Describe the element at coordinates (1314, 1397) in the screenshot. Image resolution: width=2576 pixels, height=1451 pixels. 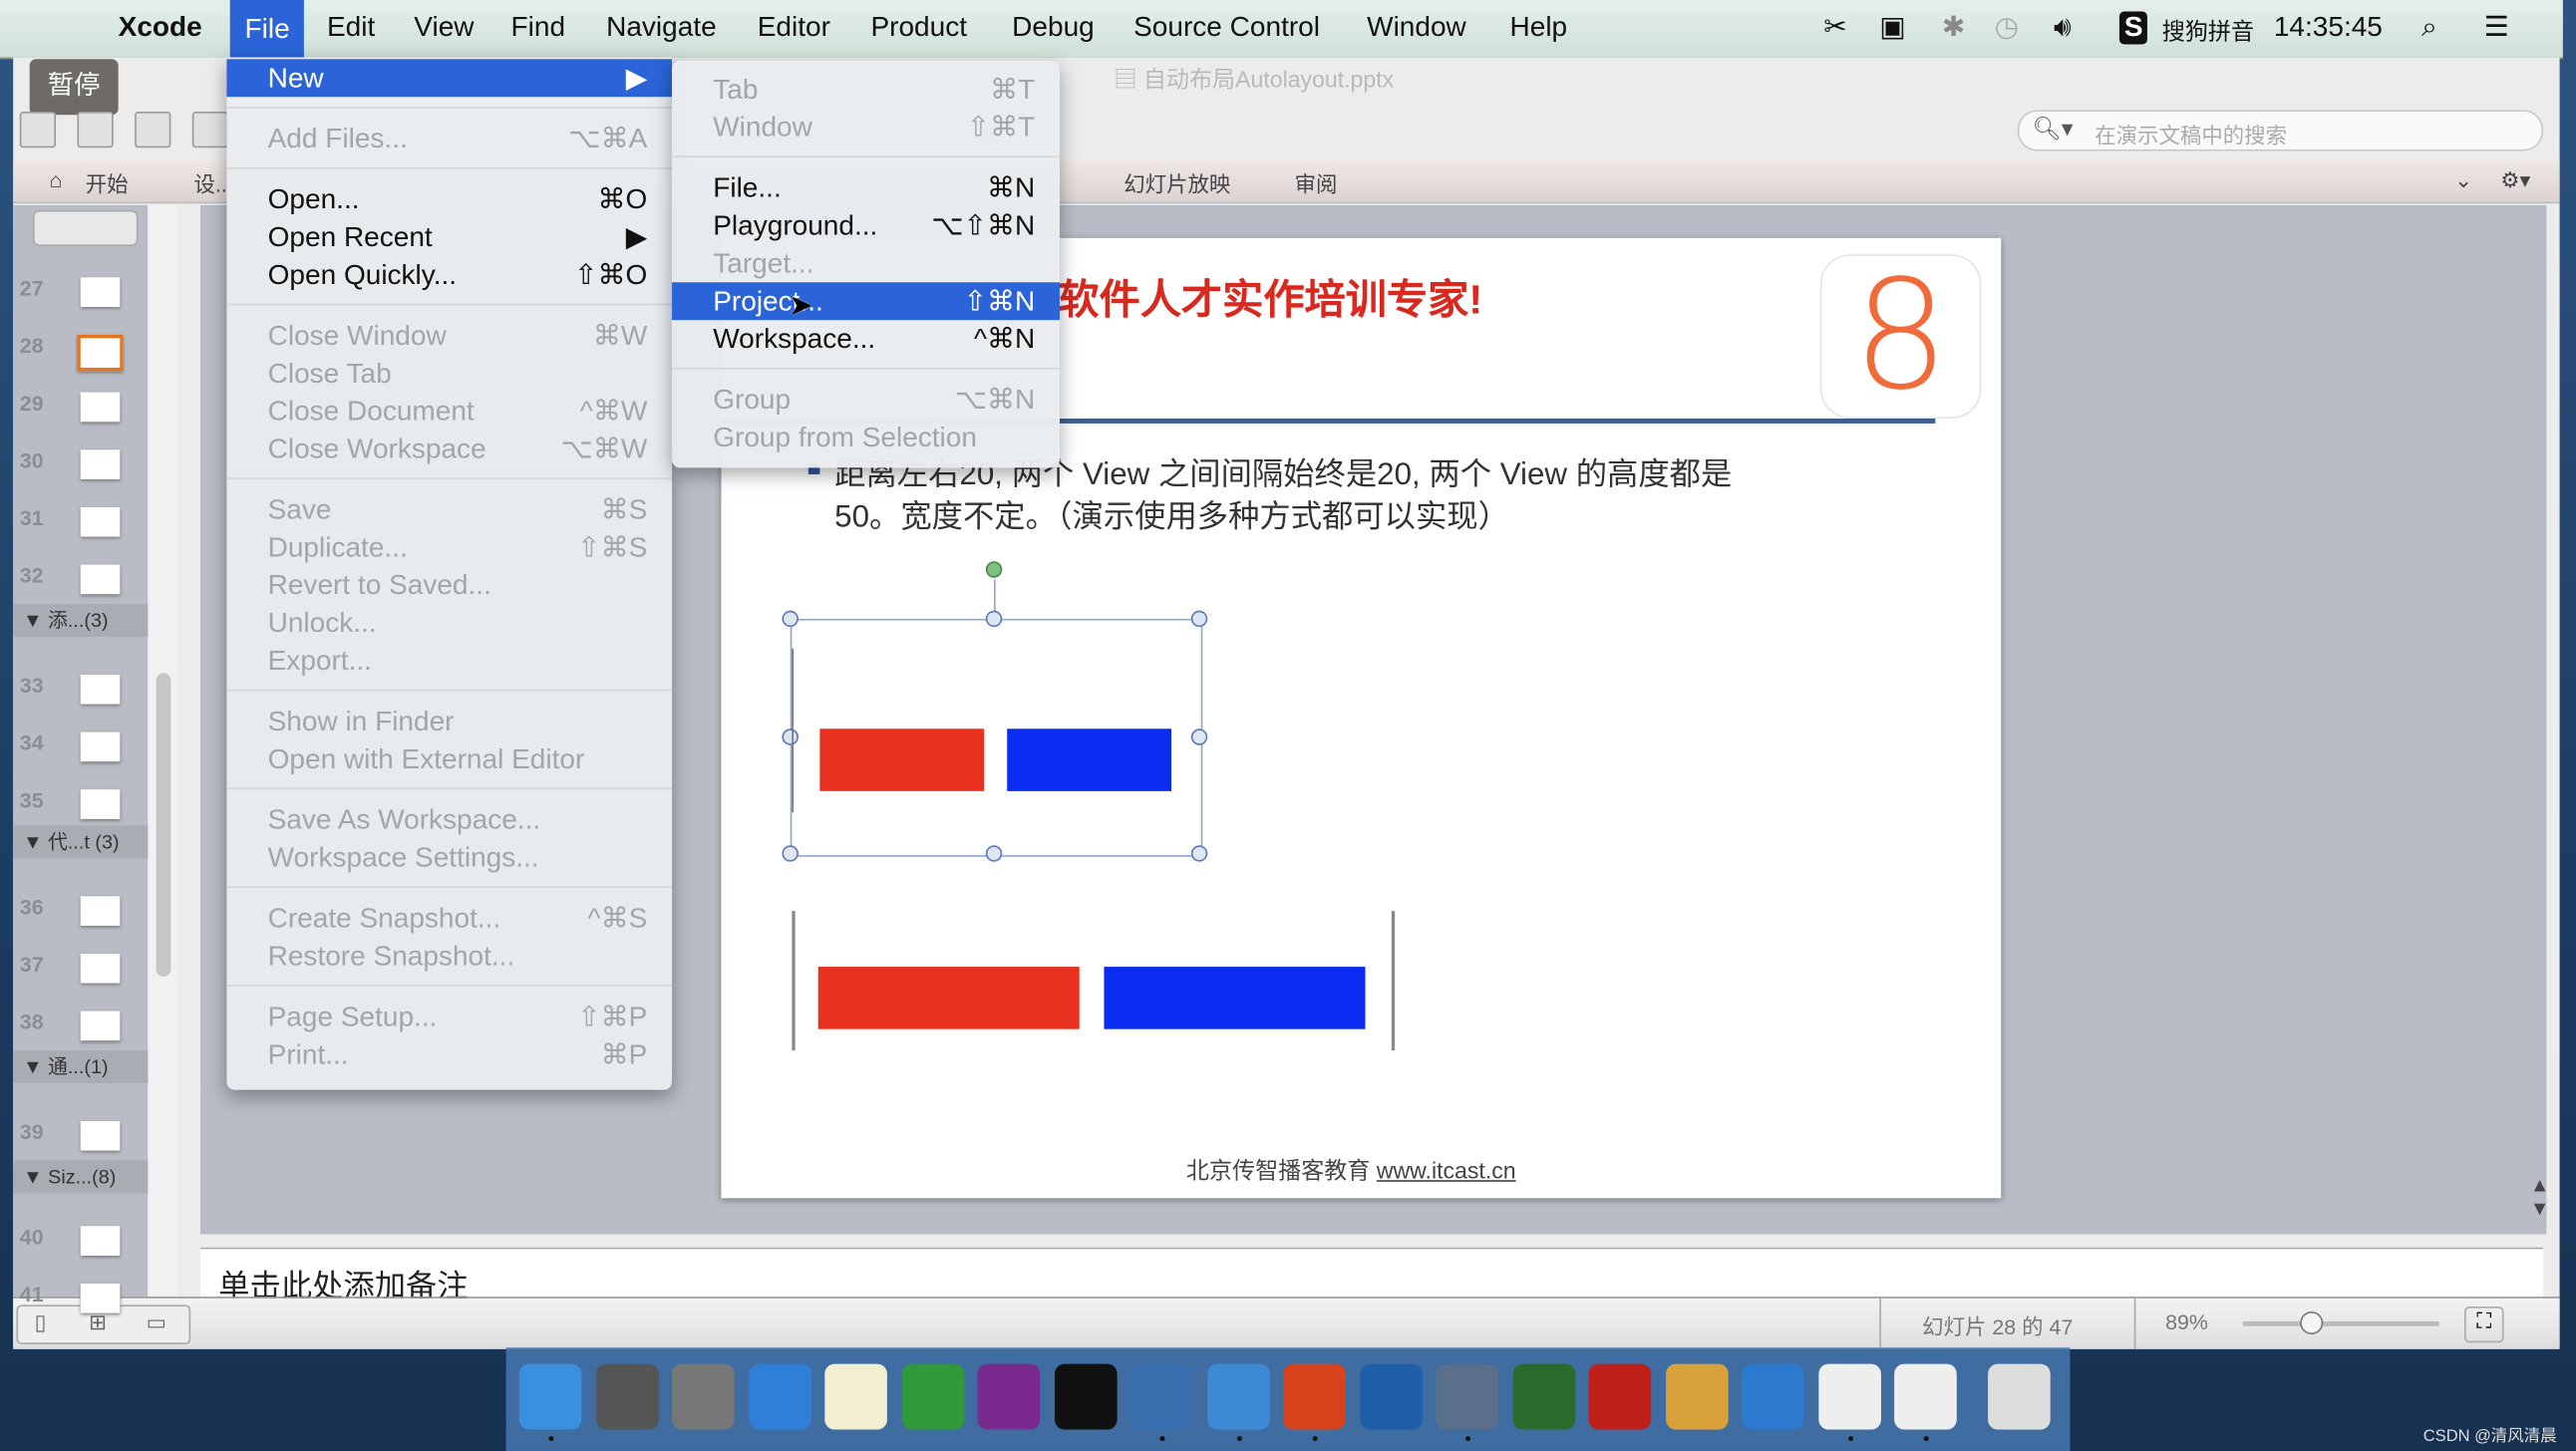
I see `powerpoint-icon` at that location.